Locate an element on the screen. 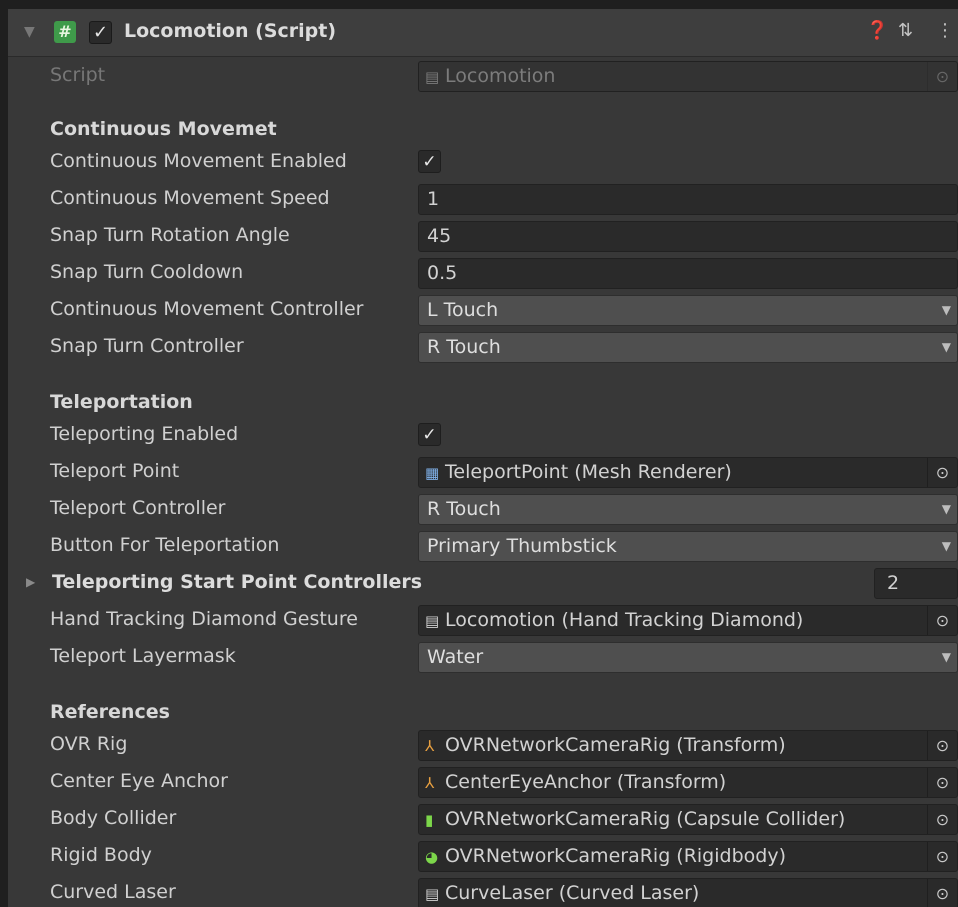 Image resolution: width=958 pixels, height=907 pixels. teleport-button-label: Button For Teleportation is located at coordinates (165, 545).